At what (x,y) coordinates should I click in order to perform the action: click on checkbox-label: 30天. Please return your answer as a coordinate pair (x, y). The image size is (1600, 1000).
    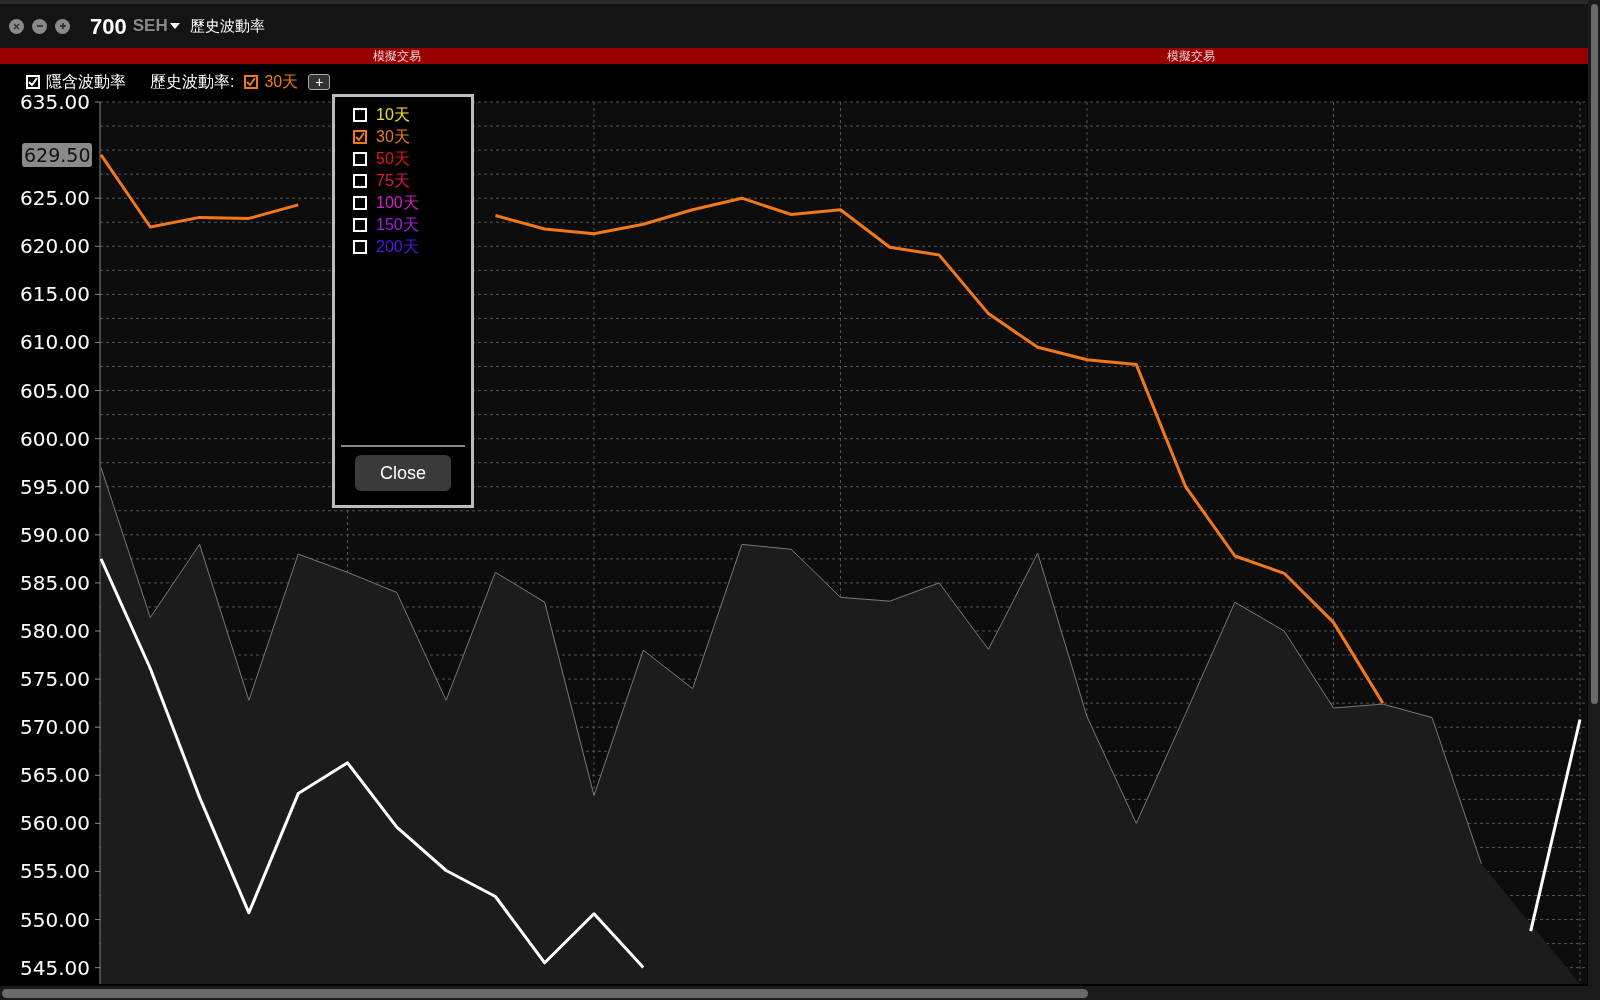
    Looking at the image, I should click on (281, 82).